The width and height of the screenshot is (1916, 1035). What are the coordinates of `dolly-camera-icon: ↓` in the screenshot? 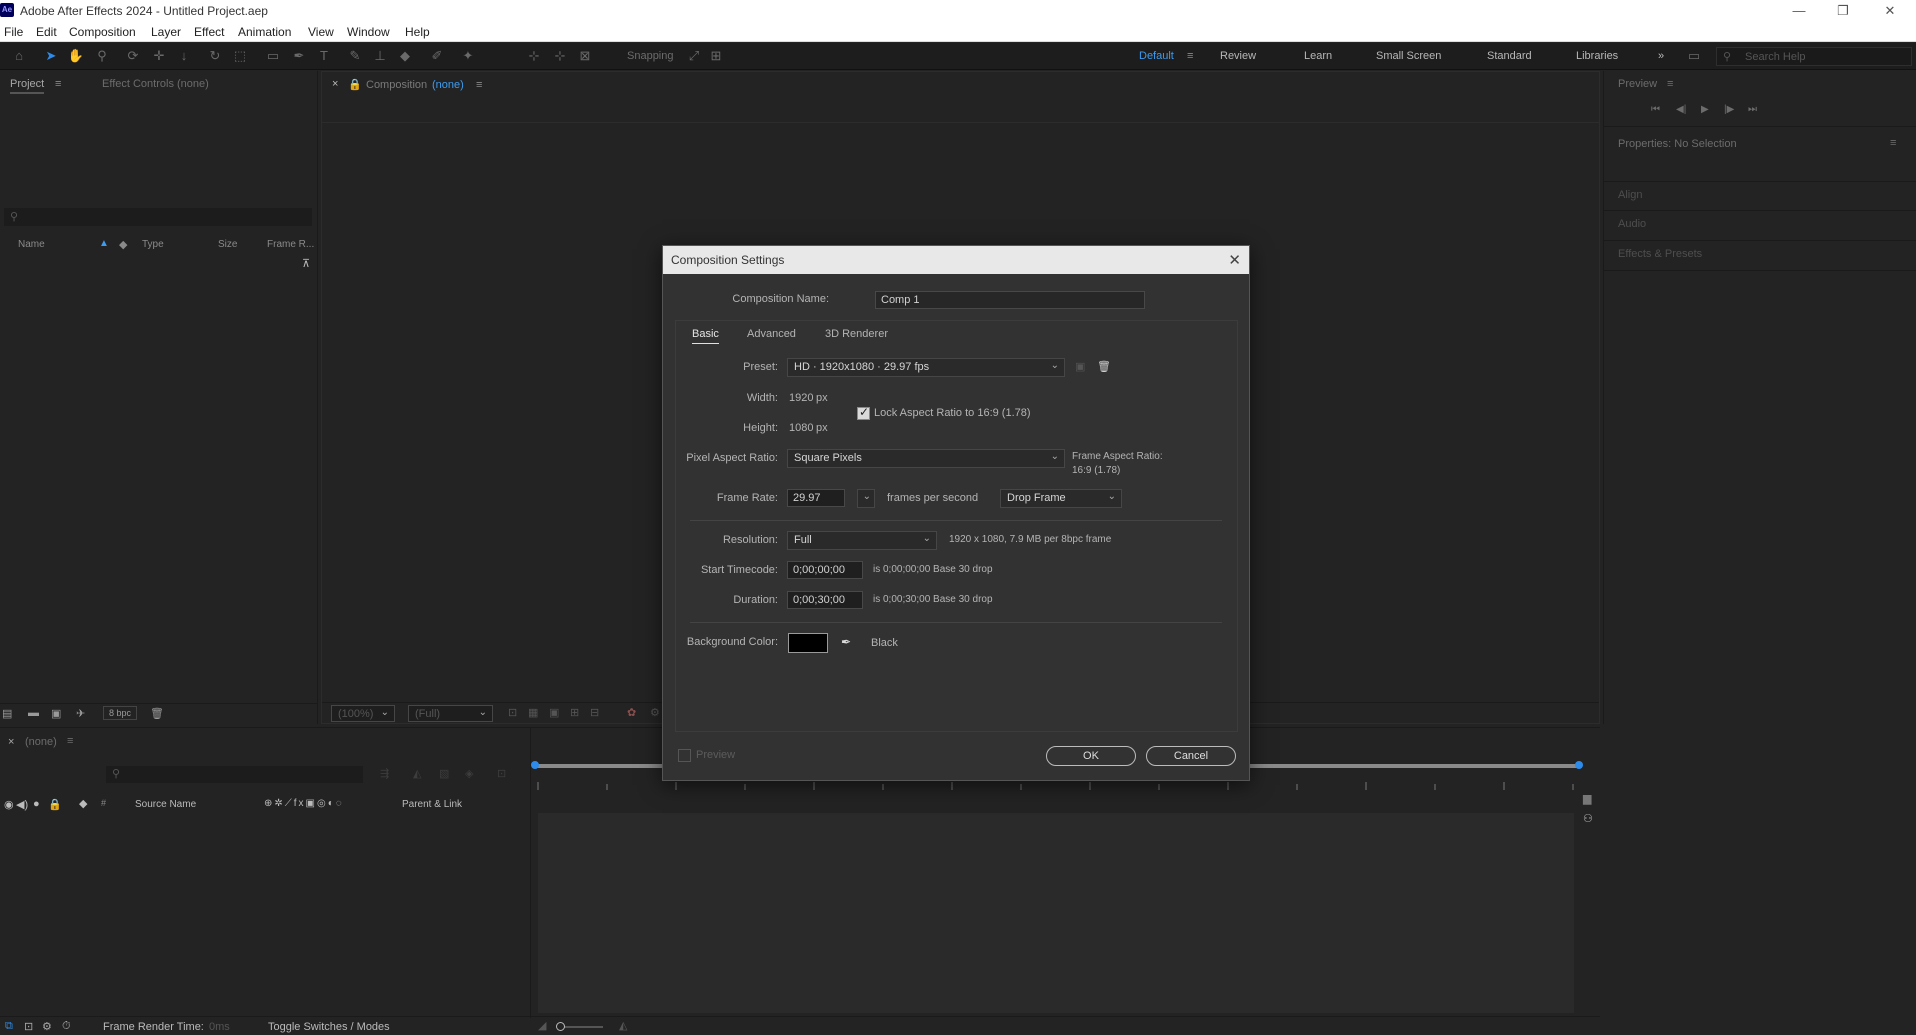 It's located at (184, 56).